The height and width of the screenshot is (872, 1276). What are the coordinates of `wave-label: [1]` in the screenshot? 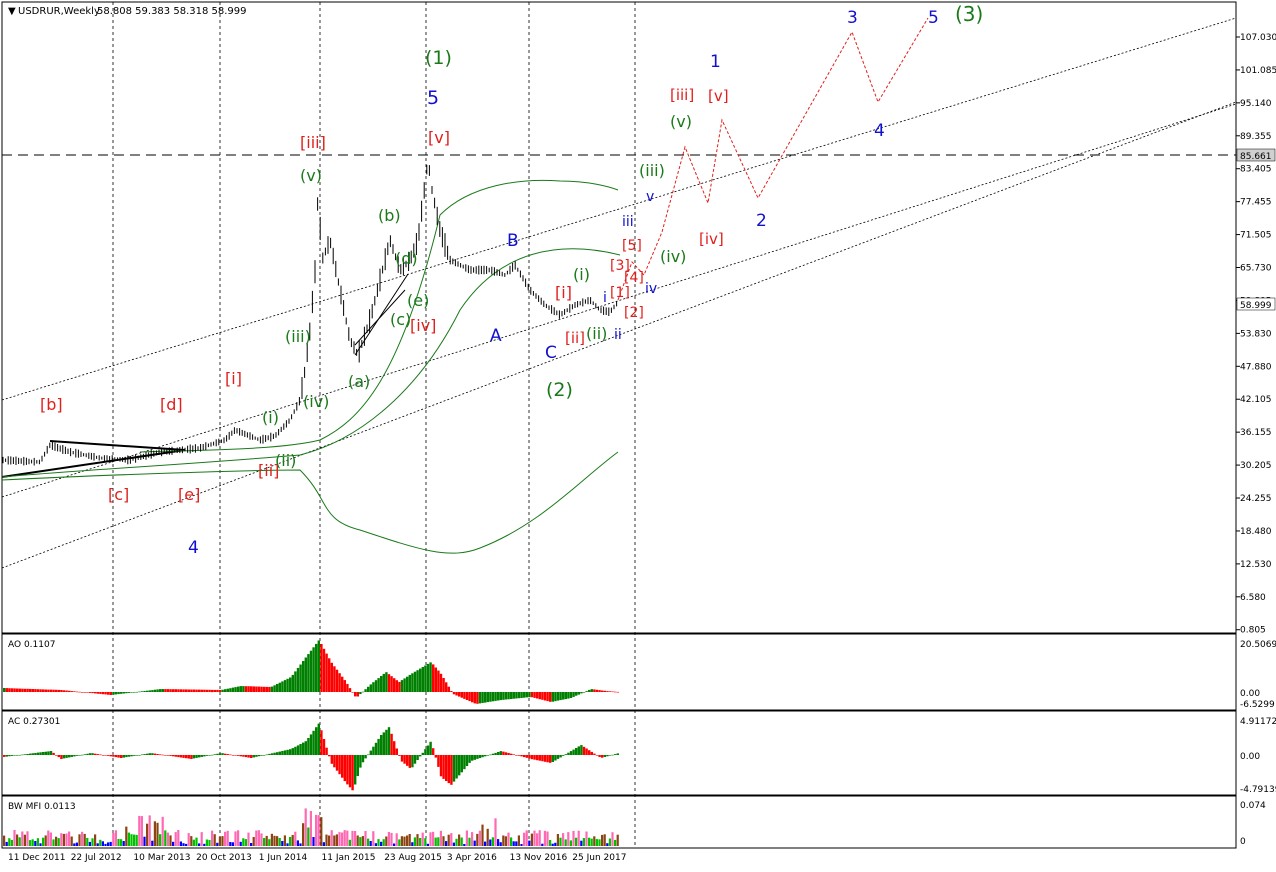 It's located at (620, 293).